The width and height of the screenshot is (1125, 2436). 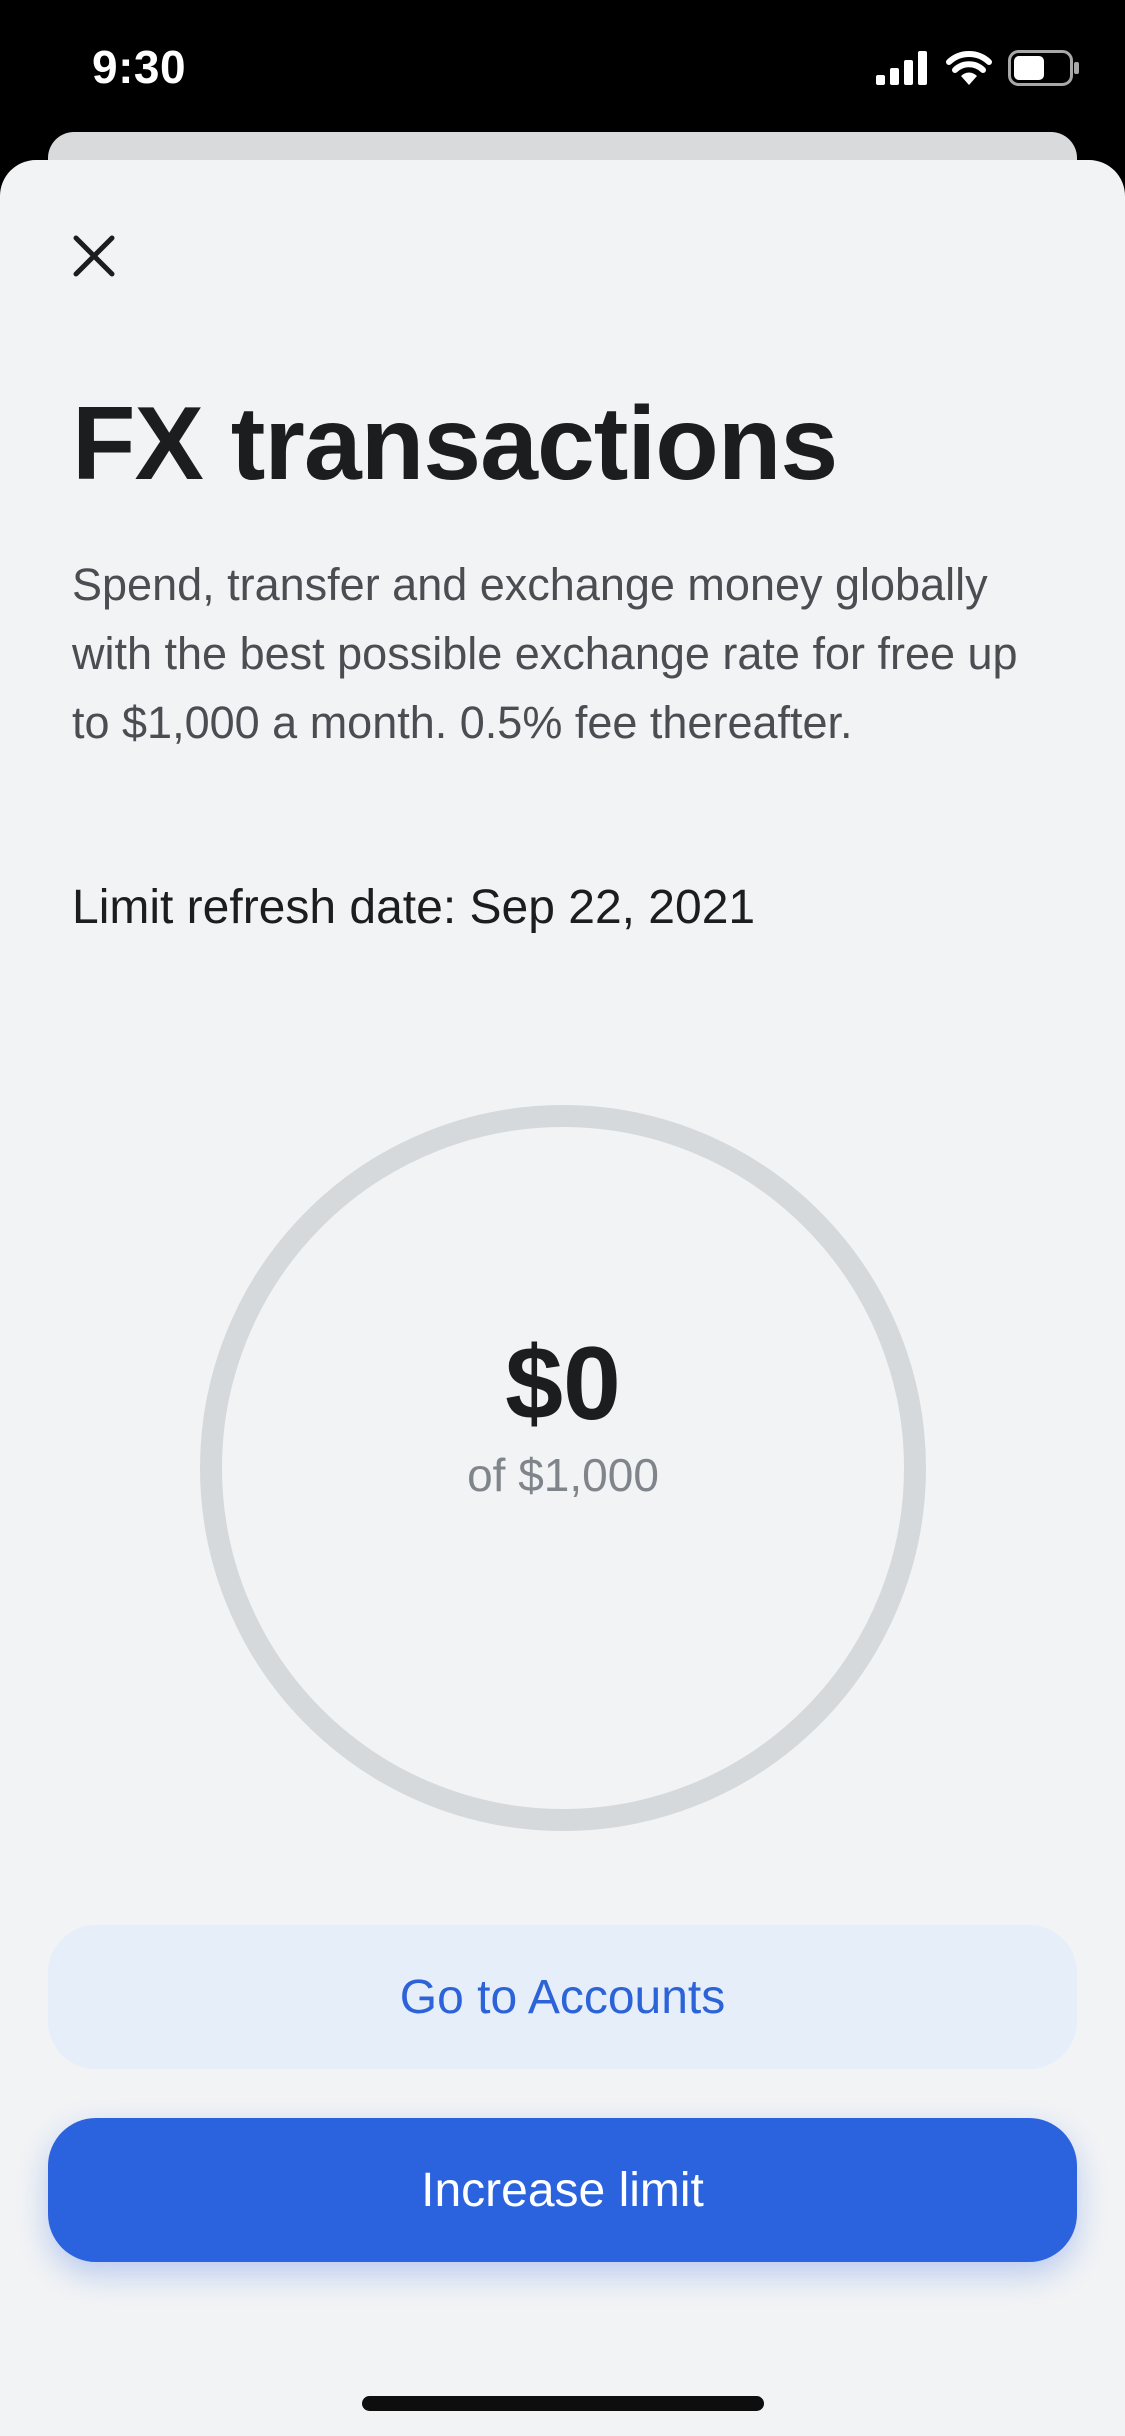 I want to click on usage-limit: of $1,000, so click(x=563, y=1475).